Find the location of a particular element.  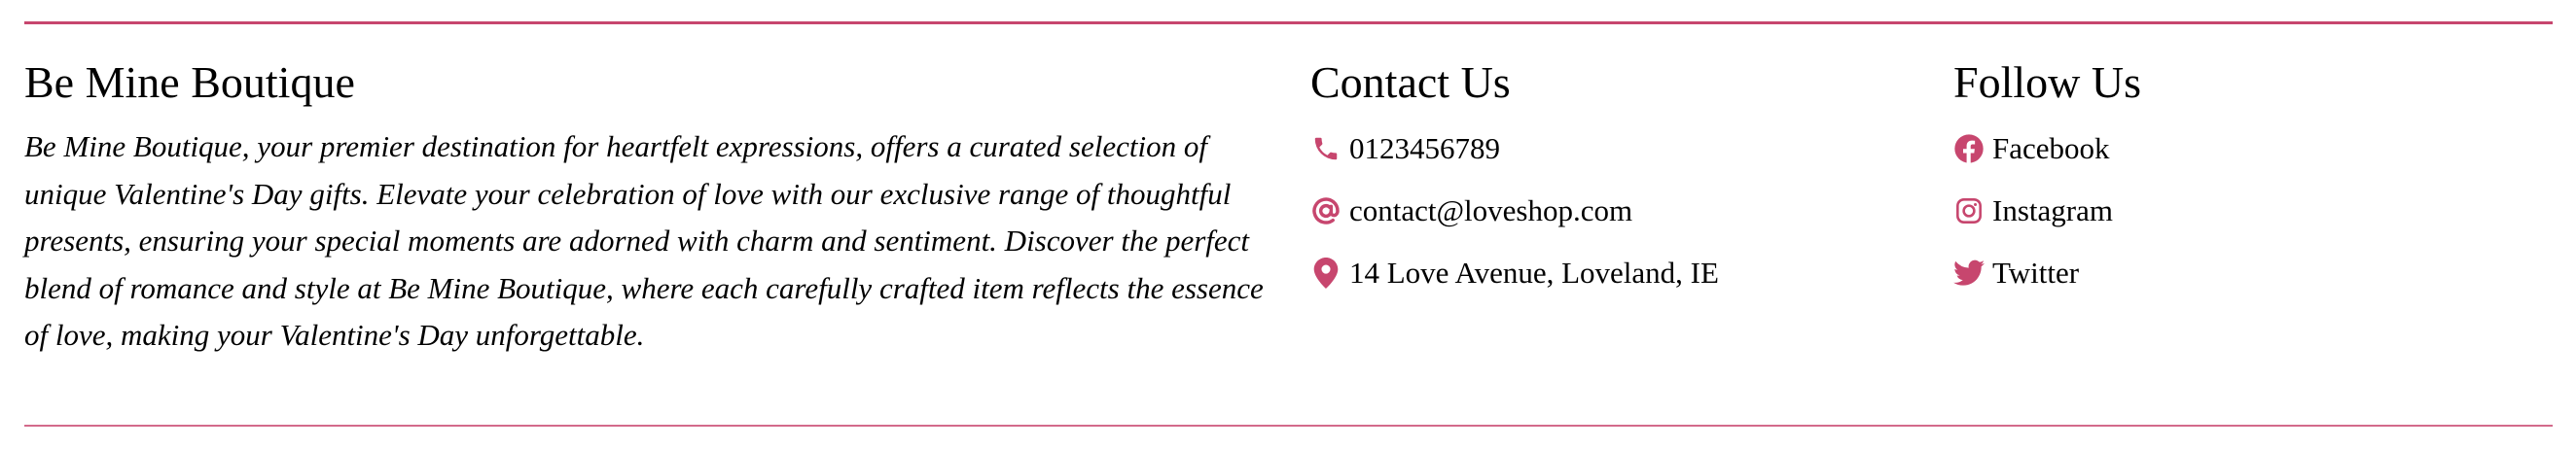

about-heading: Be Mine Boutique is located at coordinates (189, 82).